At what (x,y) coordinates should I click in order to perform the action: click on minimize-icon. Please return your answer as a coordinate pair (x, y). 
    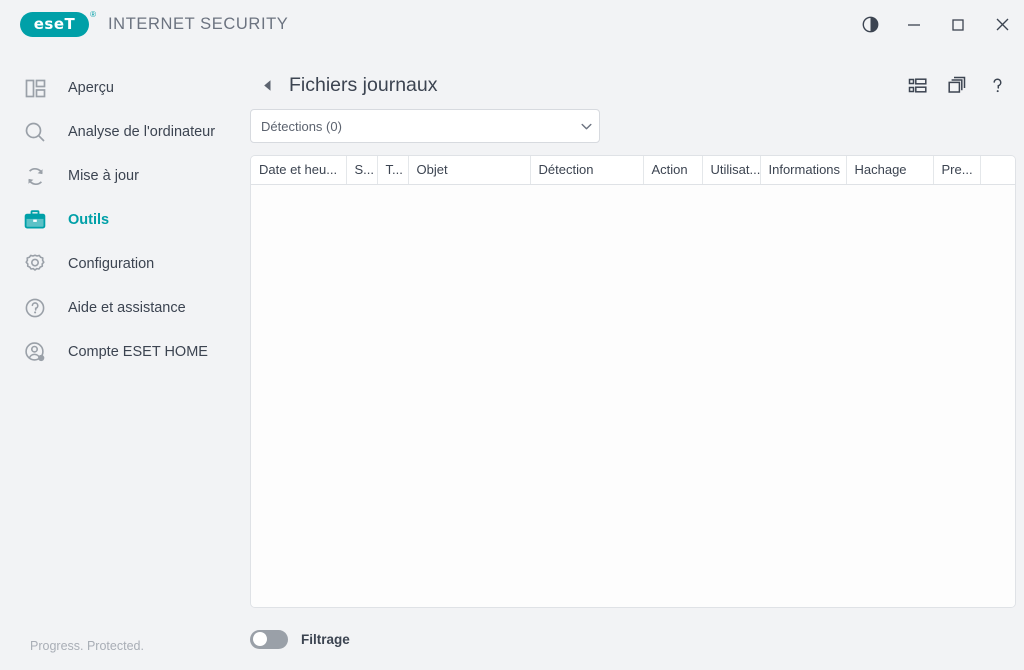
    Looking at the image, I should click on (914, 24).